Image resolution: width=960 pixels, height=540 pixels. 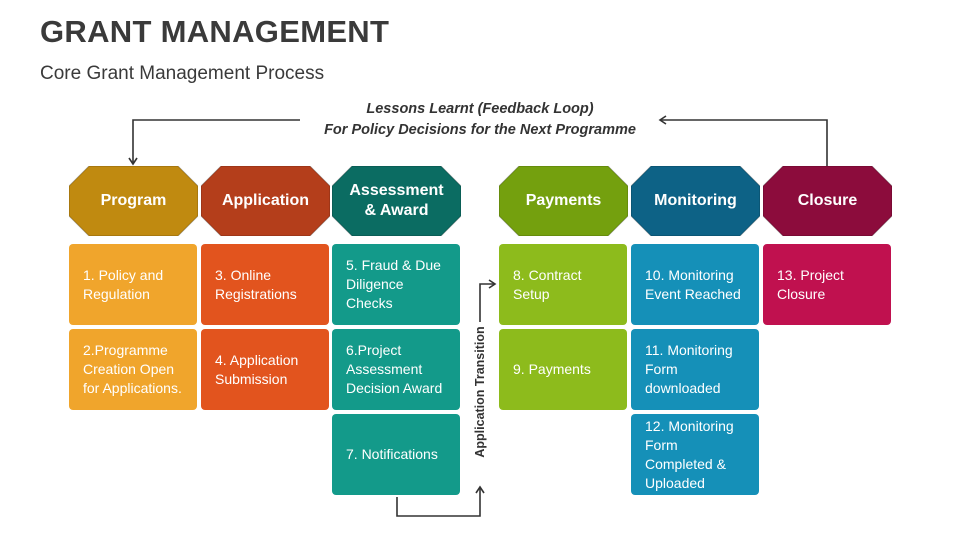 I want to click on stage-header-program: Program, so click(x=133, y=201).